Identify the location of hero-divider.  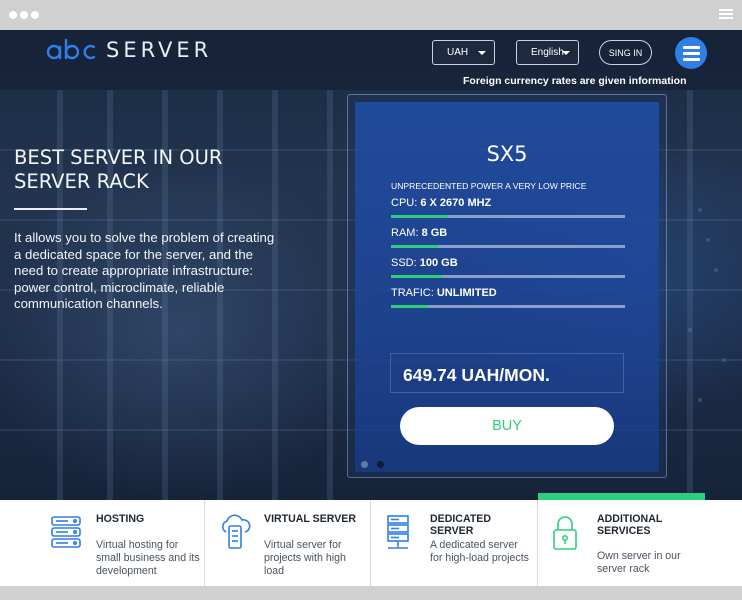
(50, 209).